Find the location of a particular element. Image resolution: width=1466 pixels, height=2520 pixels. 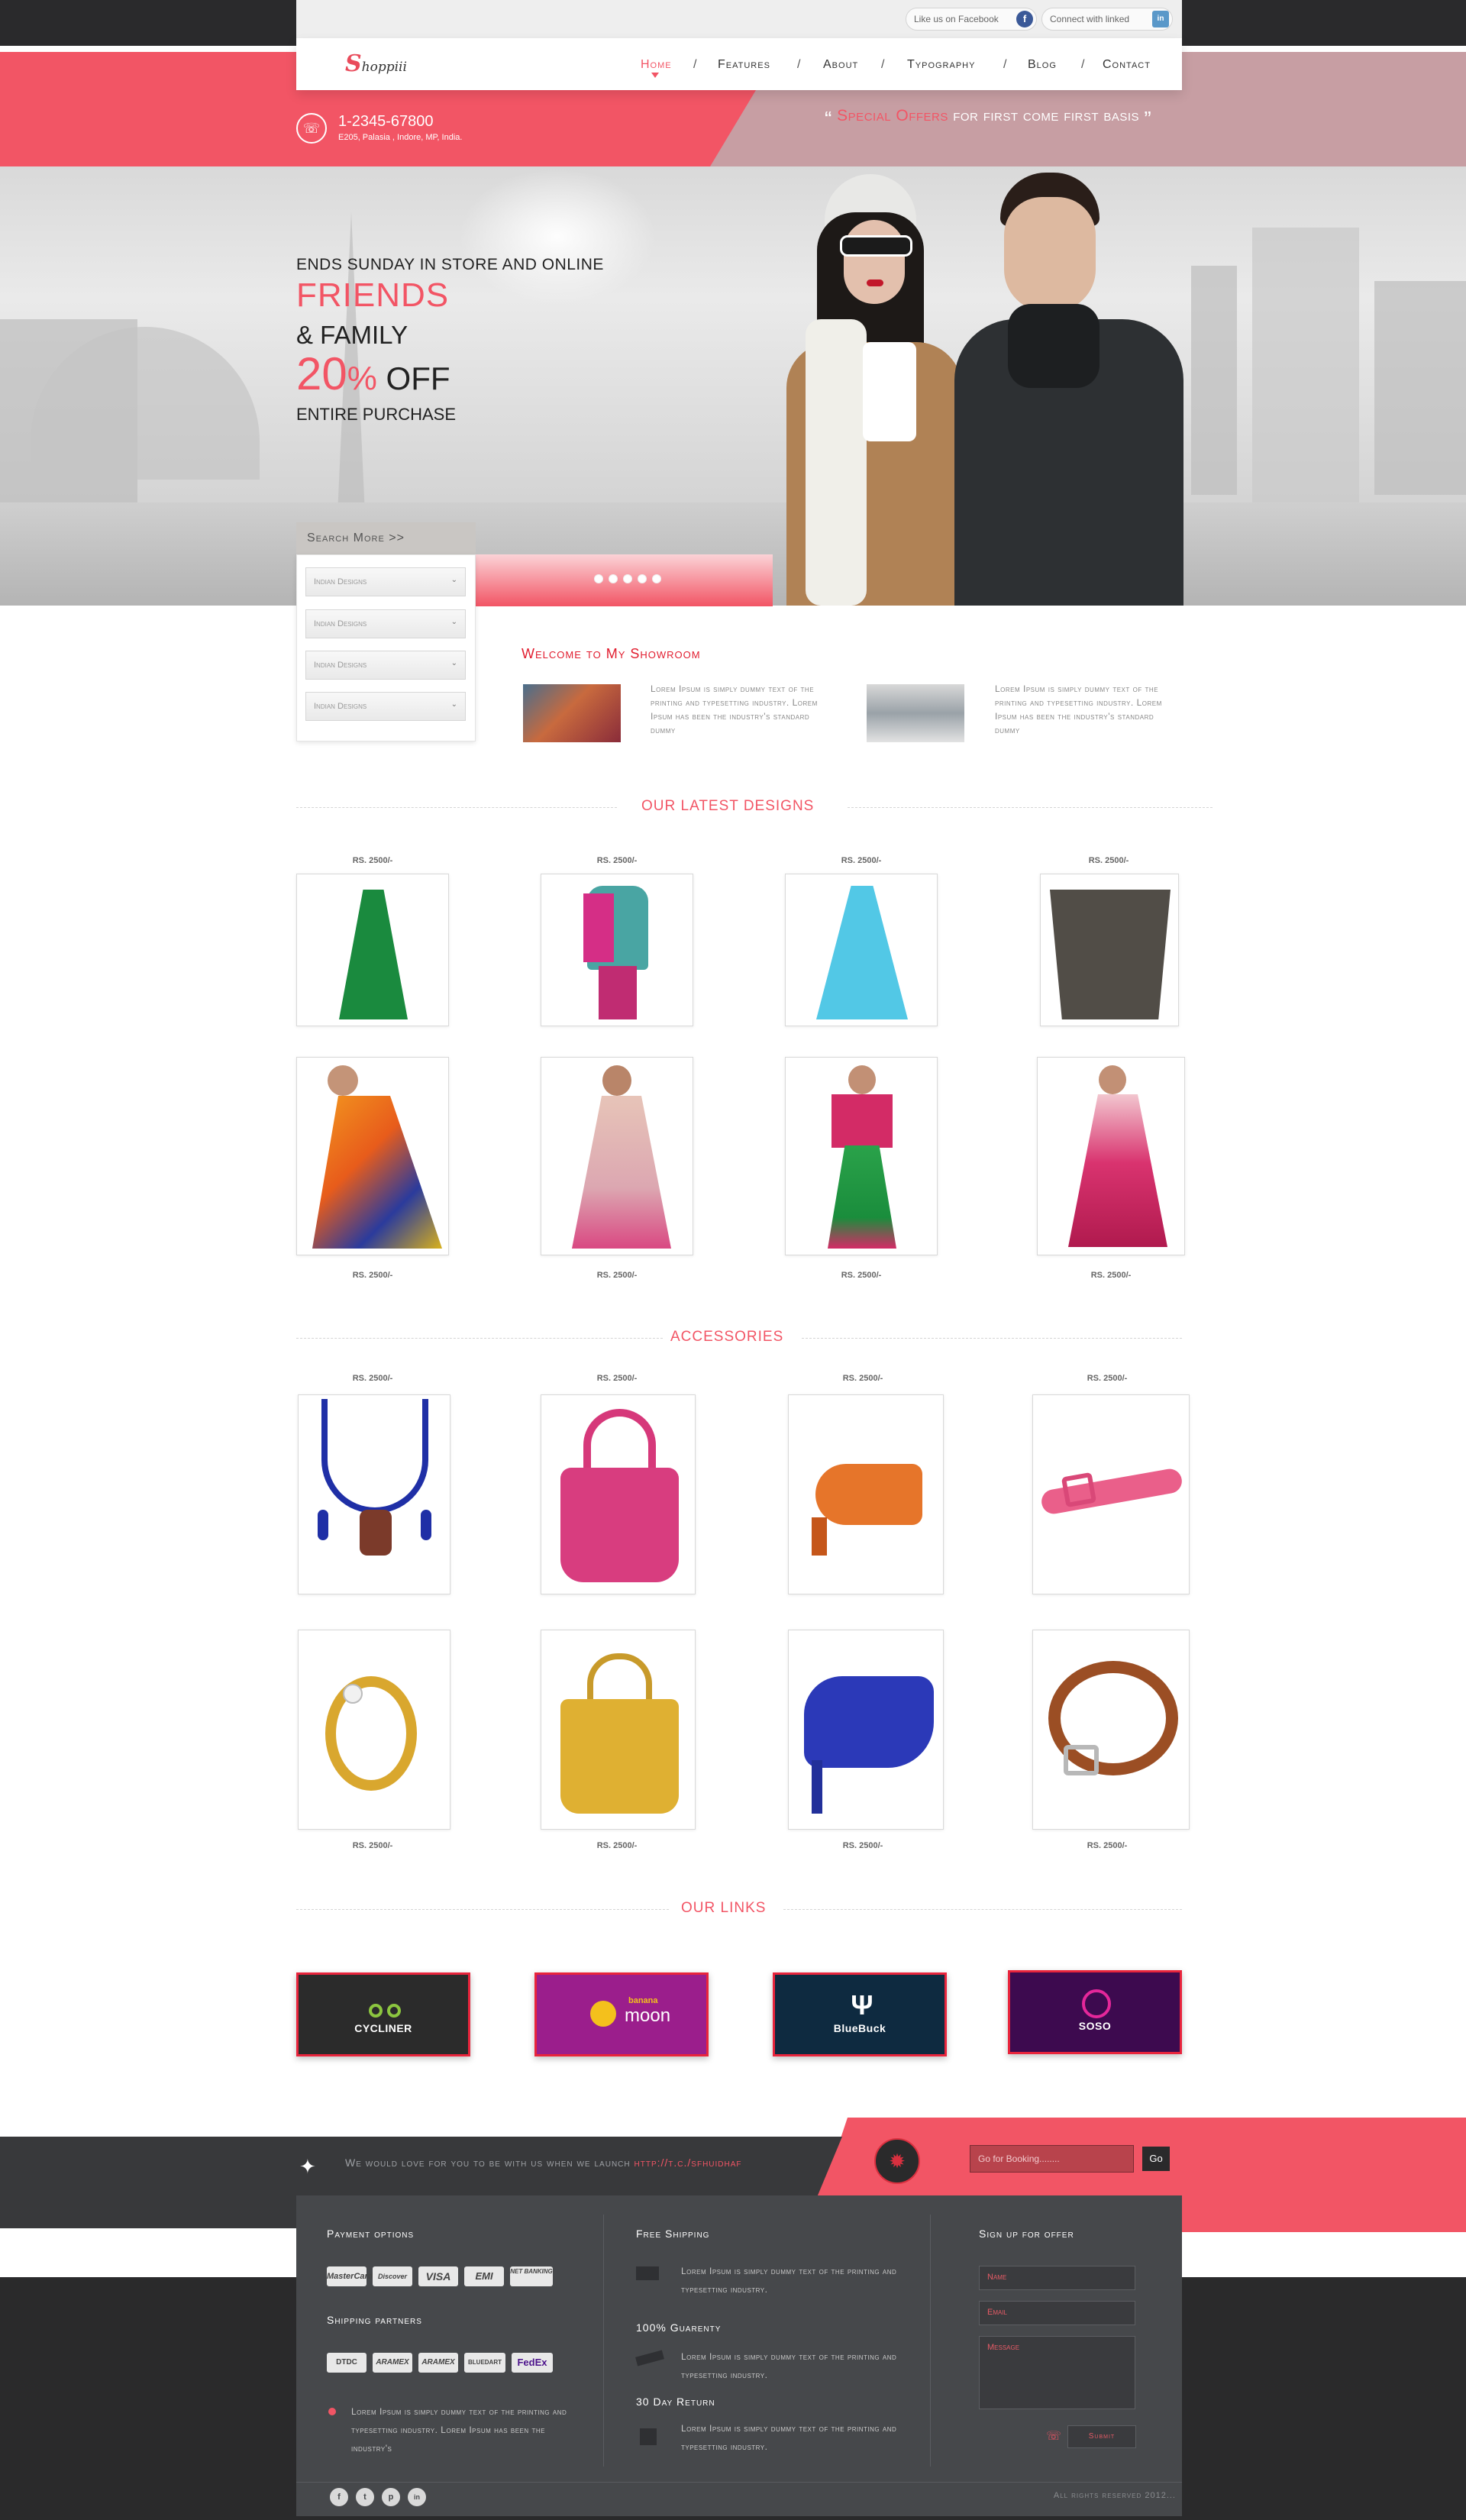

mastercard-icon: MasterCard is located at coordinates (350, 2276).